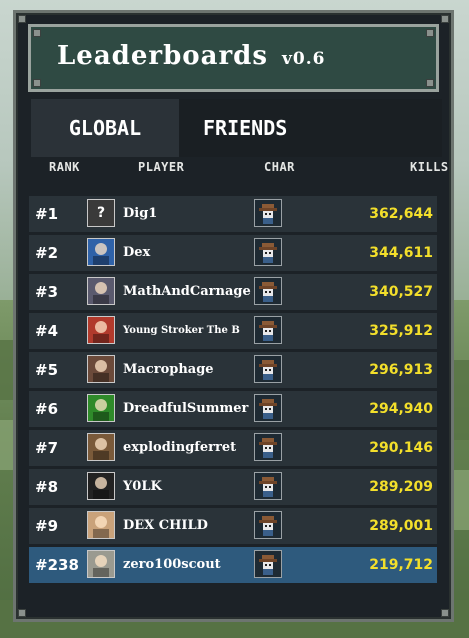  I want to click on table-row: #3 MathAndCarnage 340,527, so click(233, 292).